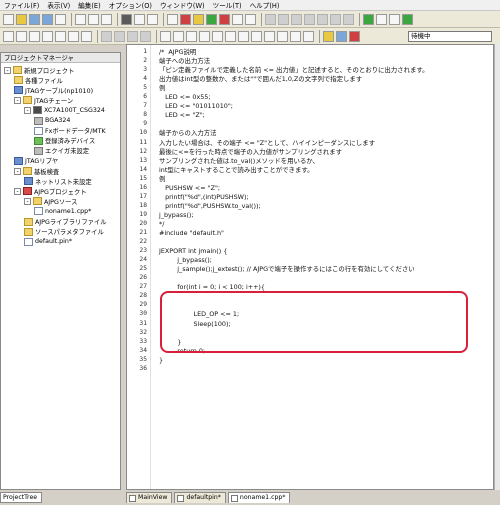  Describe the element at coordinates (36, 161) in the screenshot. I see `tree-item: JTAGリプヤ` at that location.